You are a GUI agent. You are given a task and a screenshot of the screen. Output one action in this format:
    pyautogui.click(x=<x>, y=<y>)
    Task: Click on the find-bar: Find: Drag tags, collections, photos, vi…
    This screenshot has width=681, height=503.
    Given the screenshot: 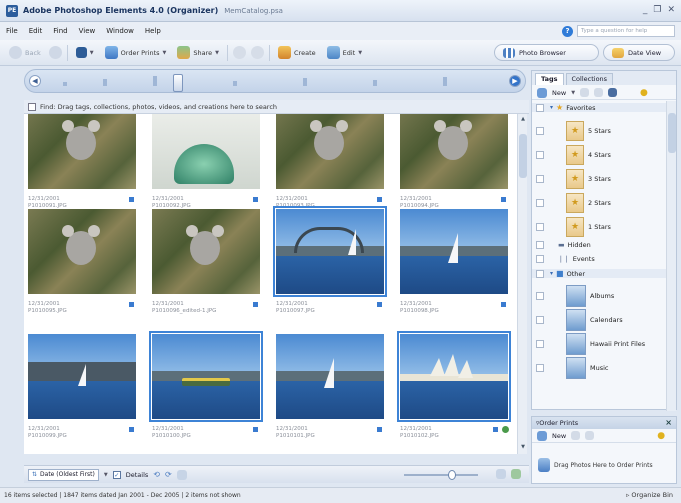 What is the action you would take?
    pyautogui.click(x=276, y=107)
    